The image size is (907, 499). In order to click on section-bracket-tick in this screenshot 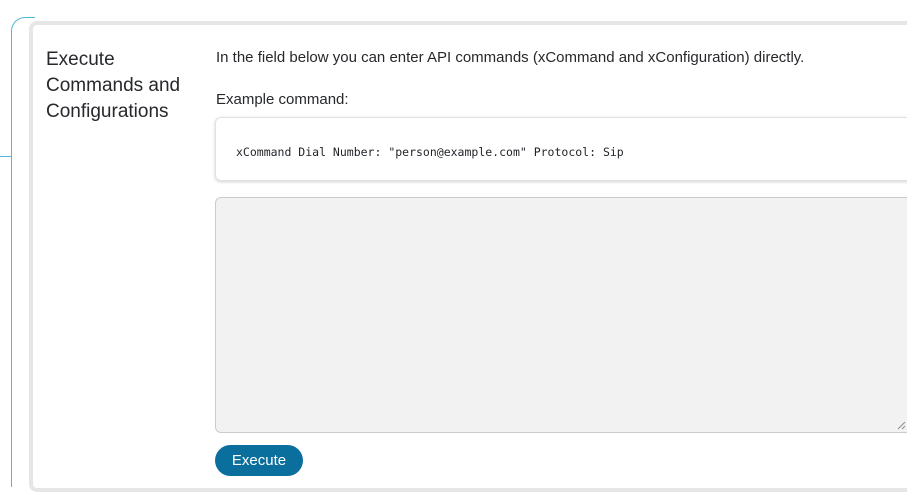, I will do `click(6, 156)`.